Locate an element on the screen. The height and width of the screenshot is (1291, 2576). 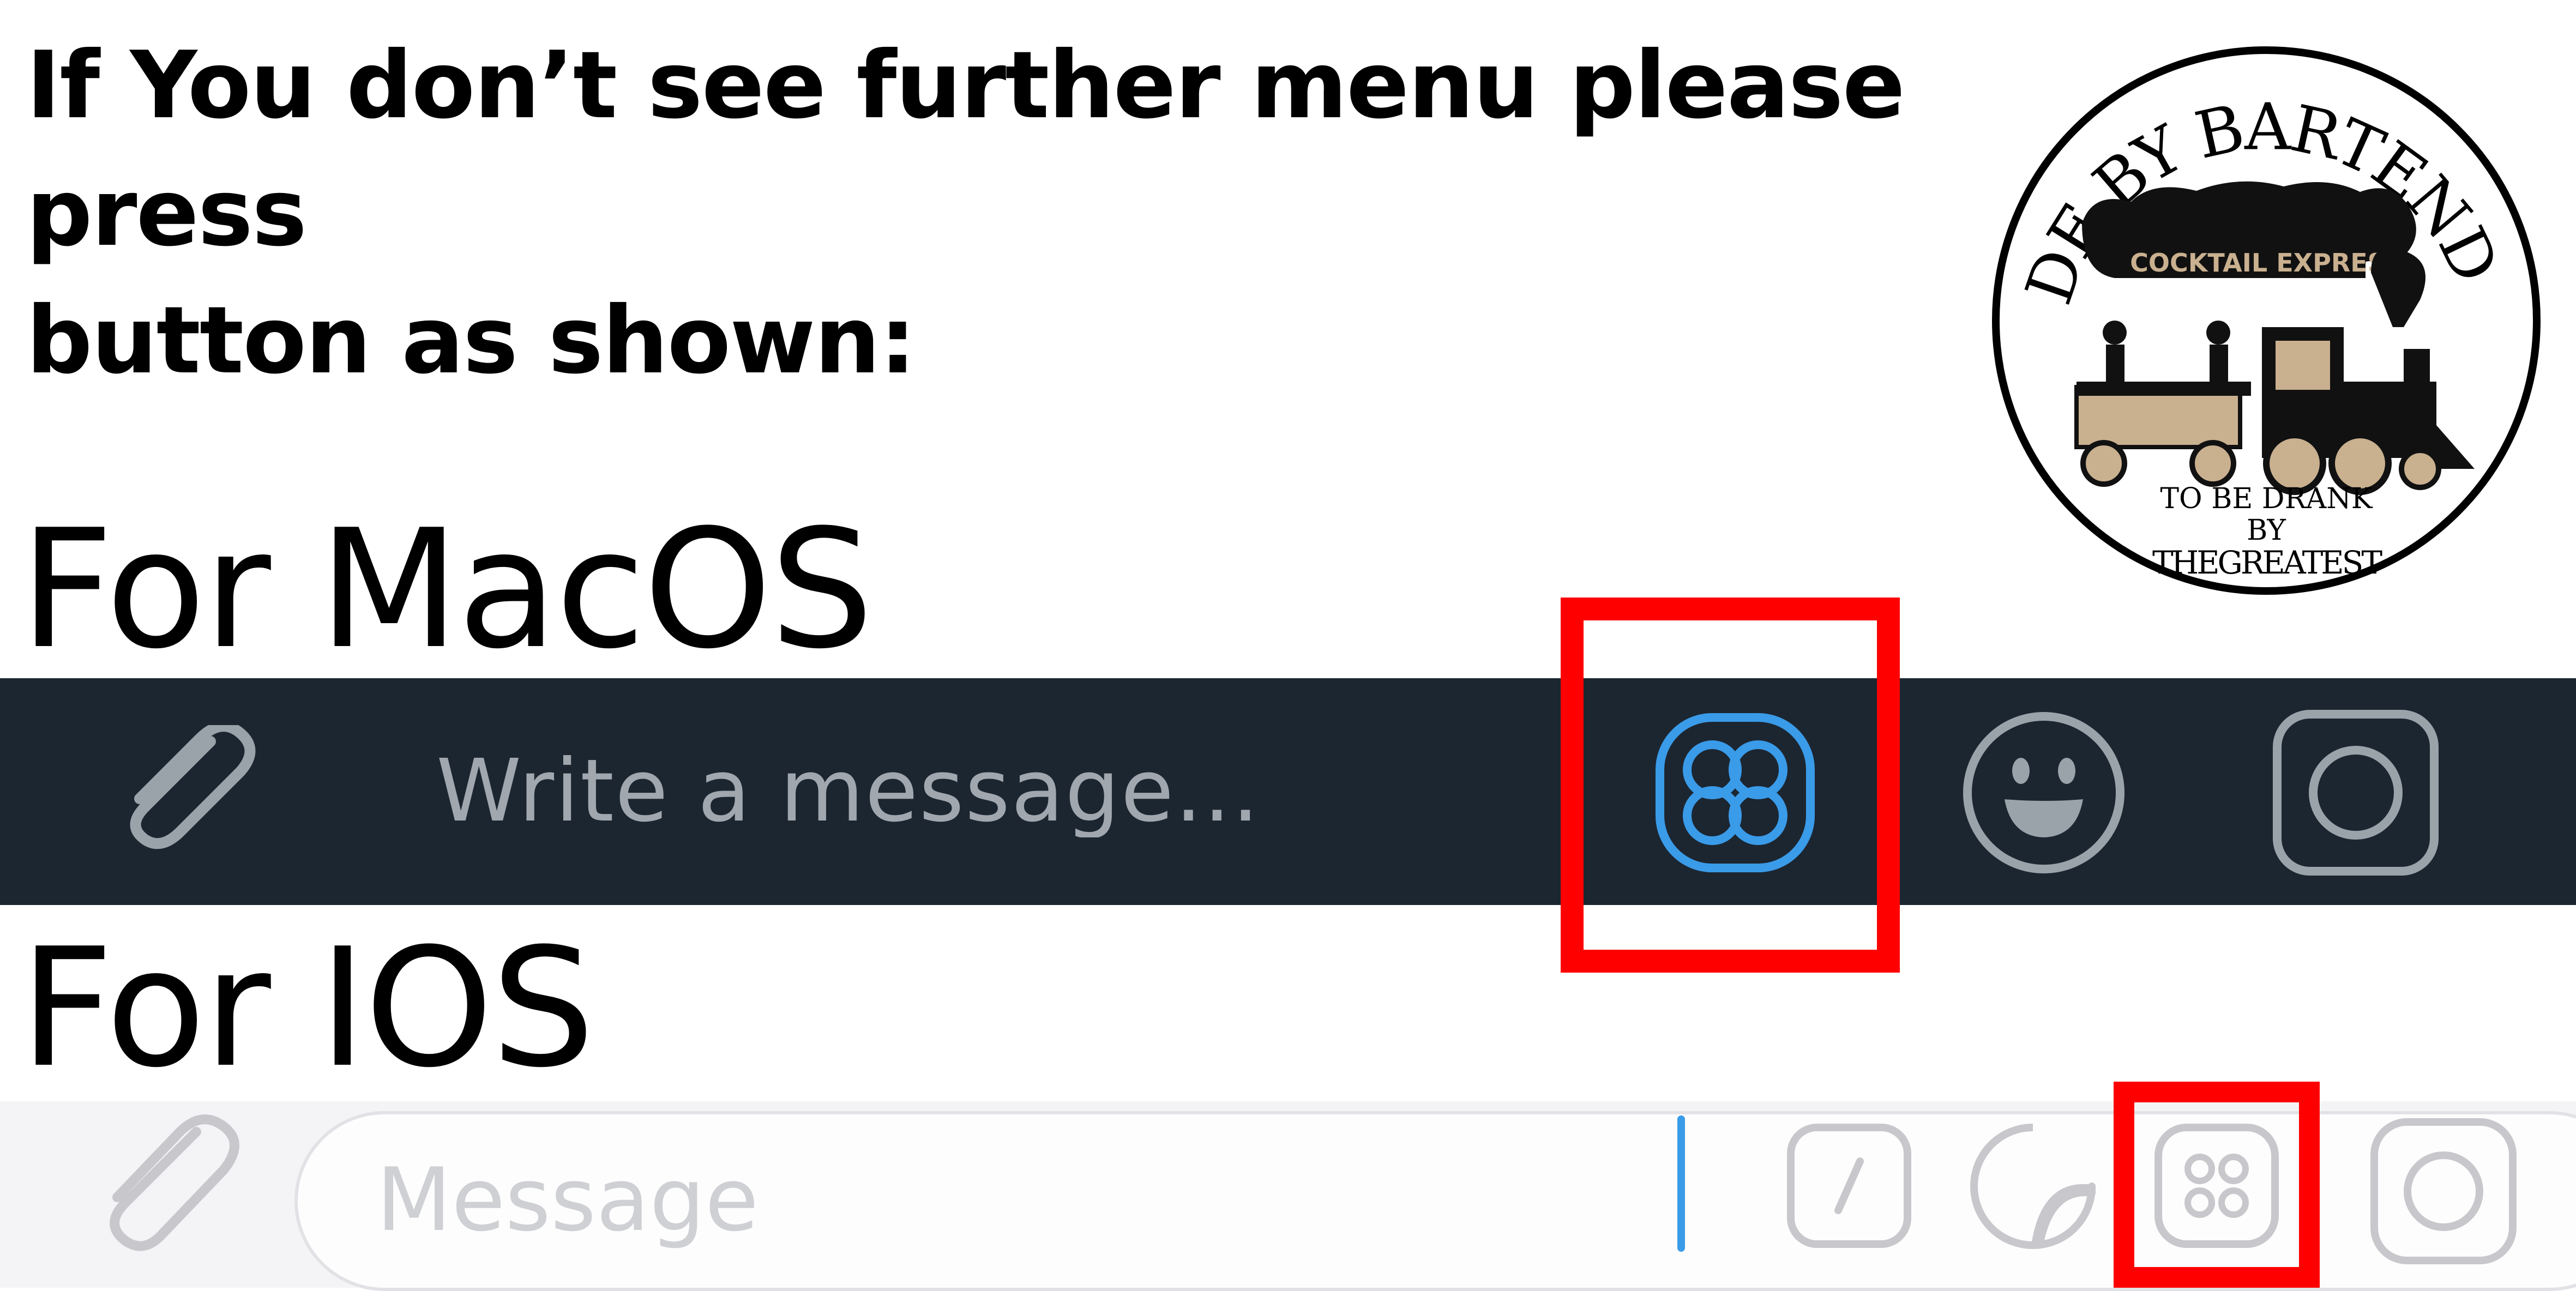
ios-message-input is located at coordinates (703, 1199).